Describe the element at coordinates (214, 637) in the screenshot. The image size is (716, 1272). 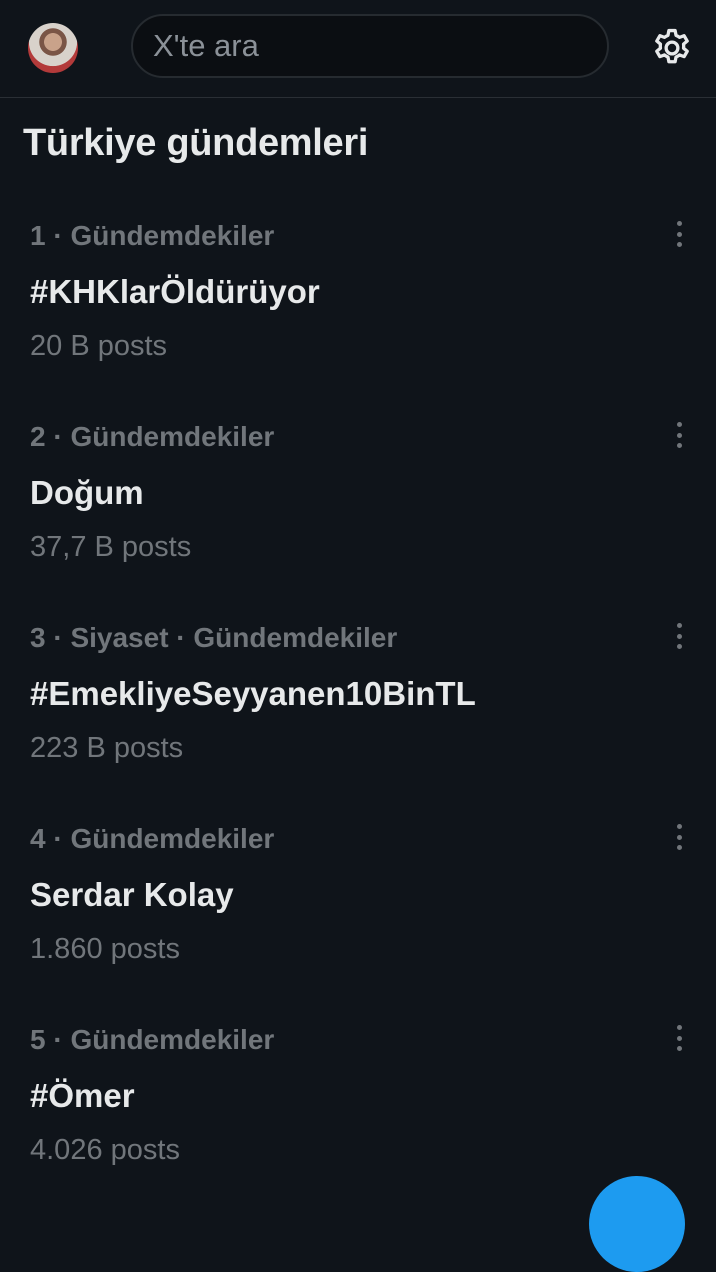
I see `trend-meta: 3 · Siyaset · Gündemdekiler` at that location.